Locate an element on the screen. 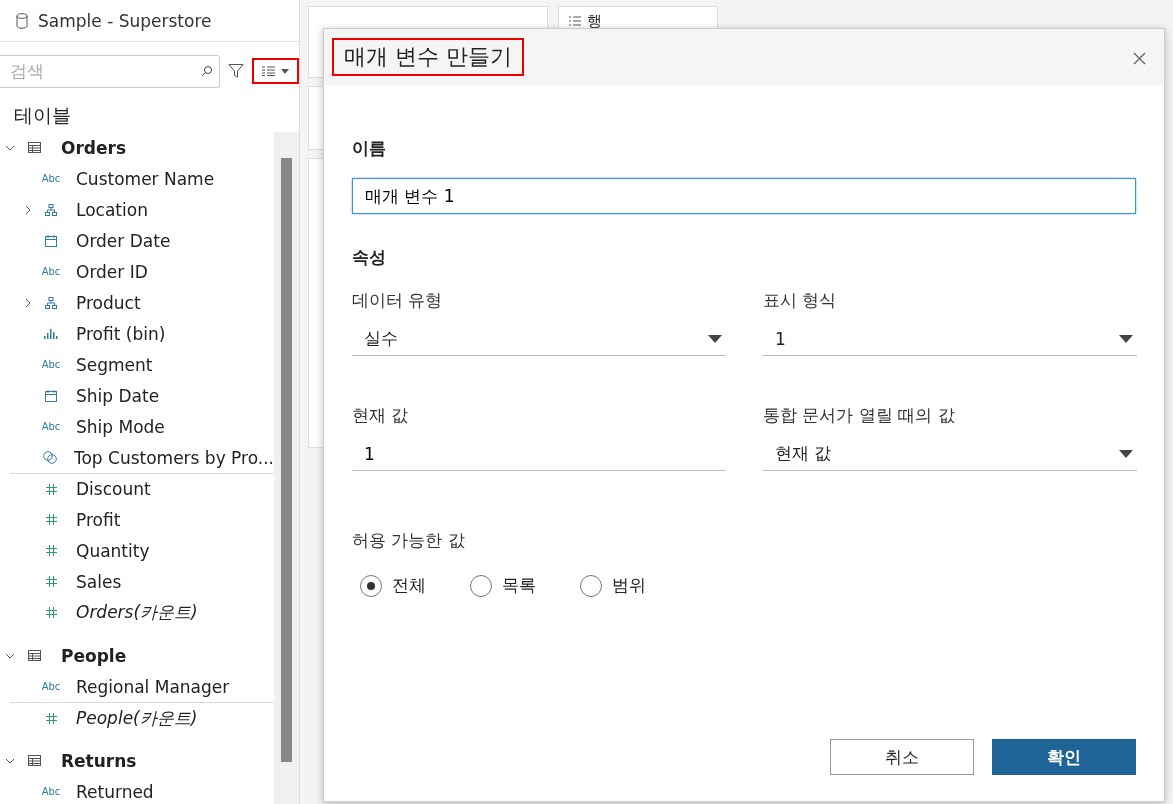 This screenshot has width=1173, height=804. shelf-label: 행 is located at coordinates (594, 21).